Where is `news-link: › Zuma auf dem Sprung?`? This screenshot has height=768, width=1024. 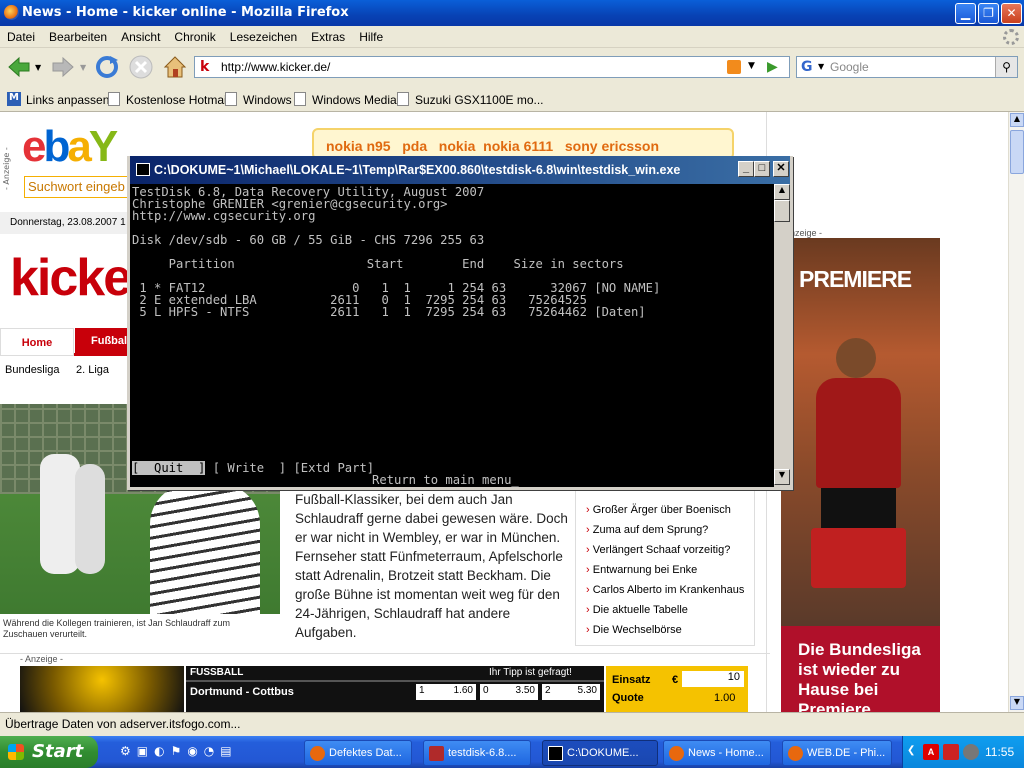 news-link: › Zuma auf dem Sprung? is located at coordinates (665, 530).